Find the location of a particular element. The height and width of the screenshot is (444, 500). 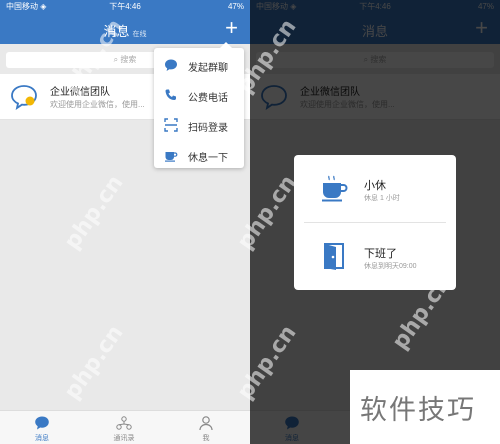

option-title: 小休 is located at coordinates (375, 186).